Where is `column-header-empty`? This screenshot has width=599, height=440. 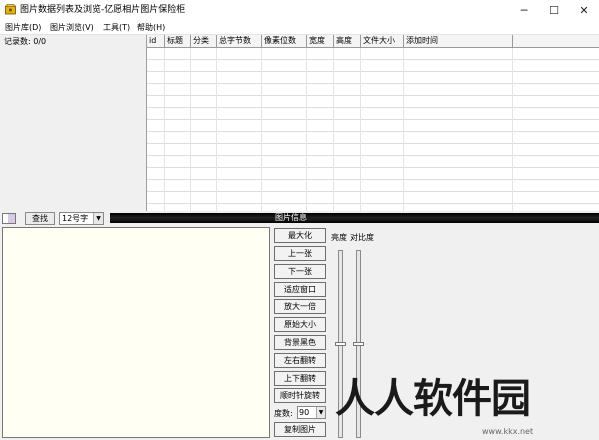
column-header-empty is located at coordinates (556, 41).